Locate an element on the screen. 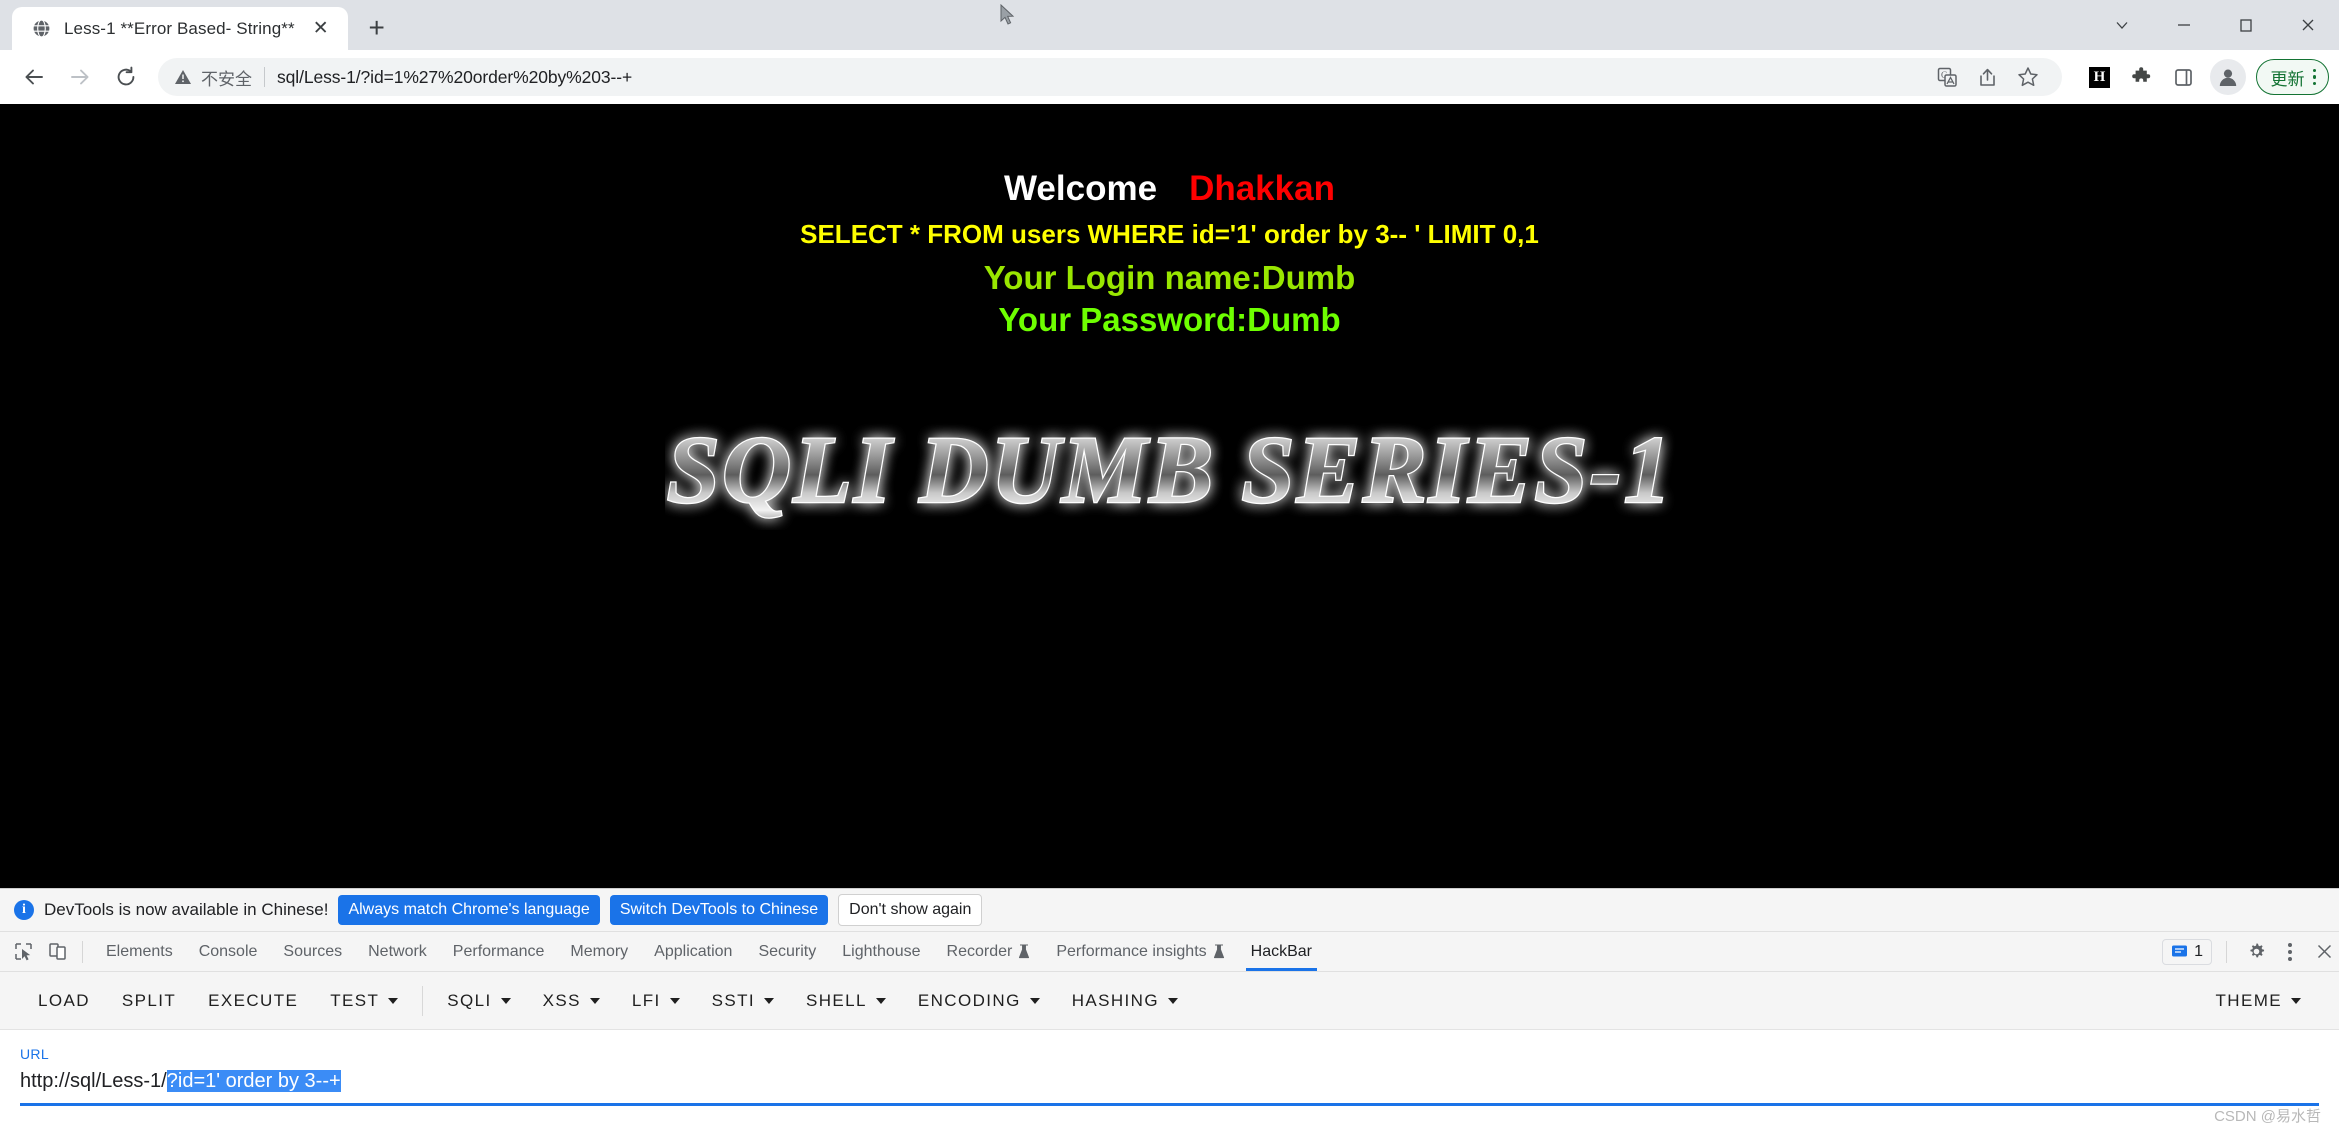 This screenshot has width=2339, height=1132. password-text: Your Password:Dumb is located at coordinates (1169, 319).